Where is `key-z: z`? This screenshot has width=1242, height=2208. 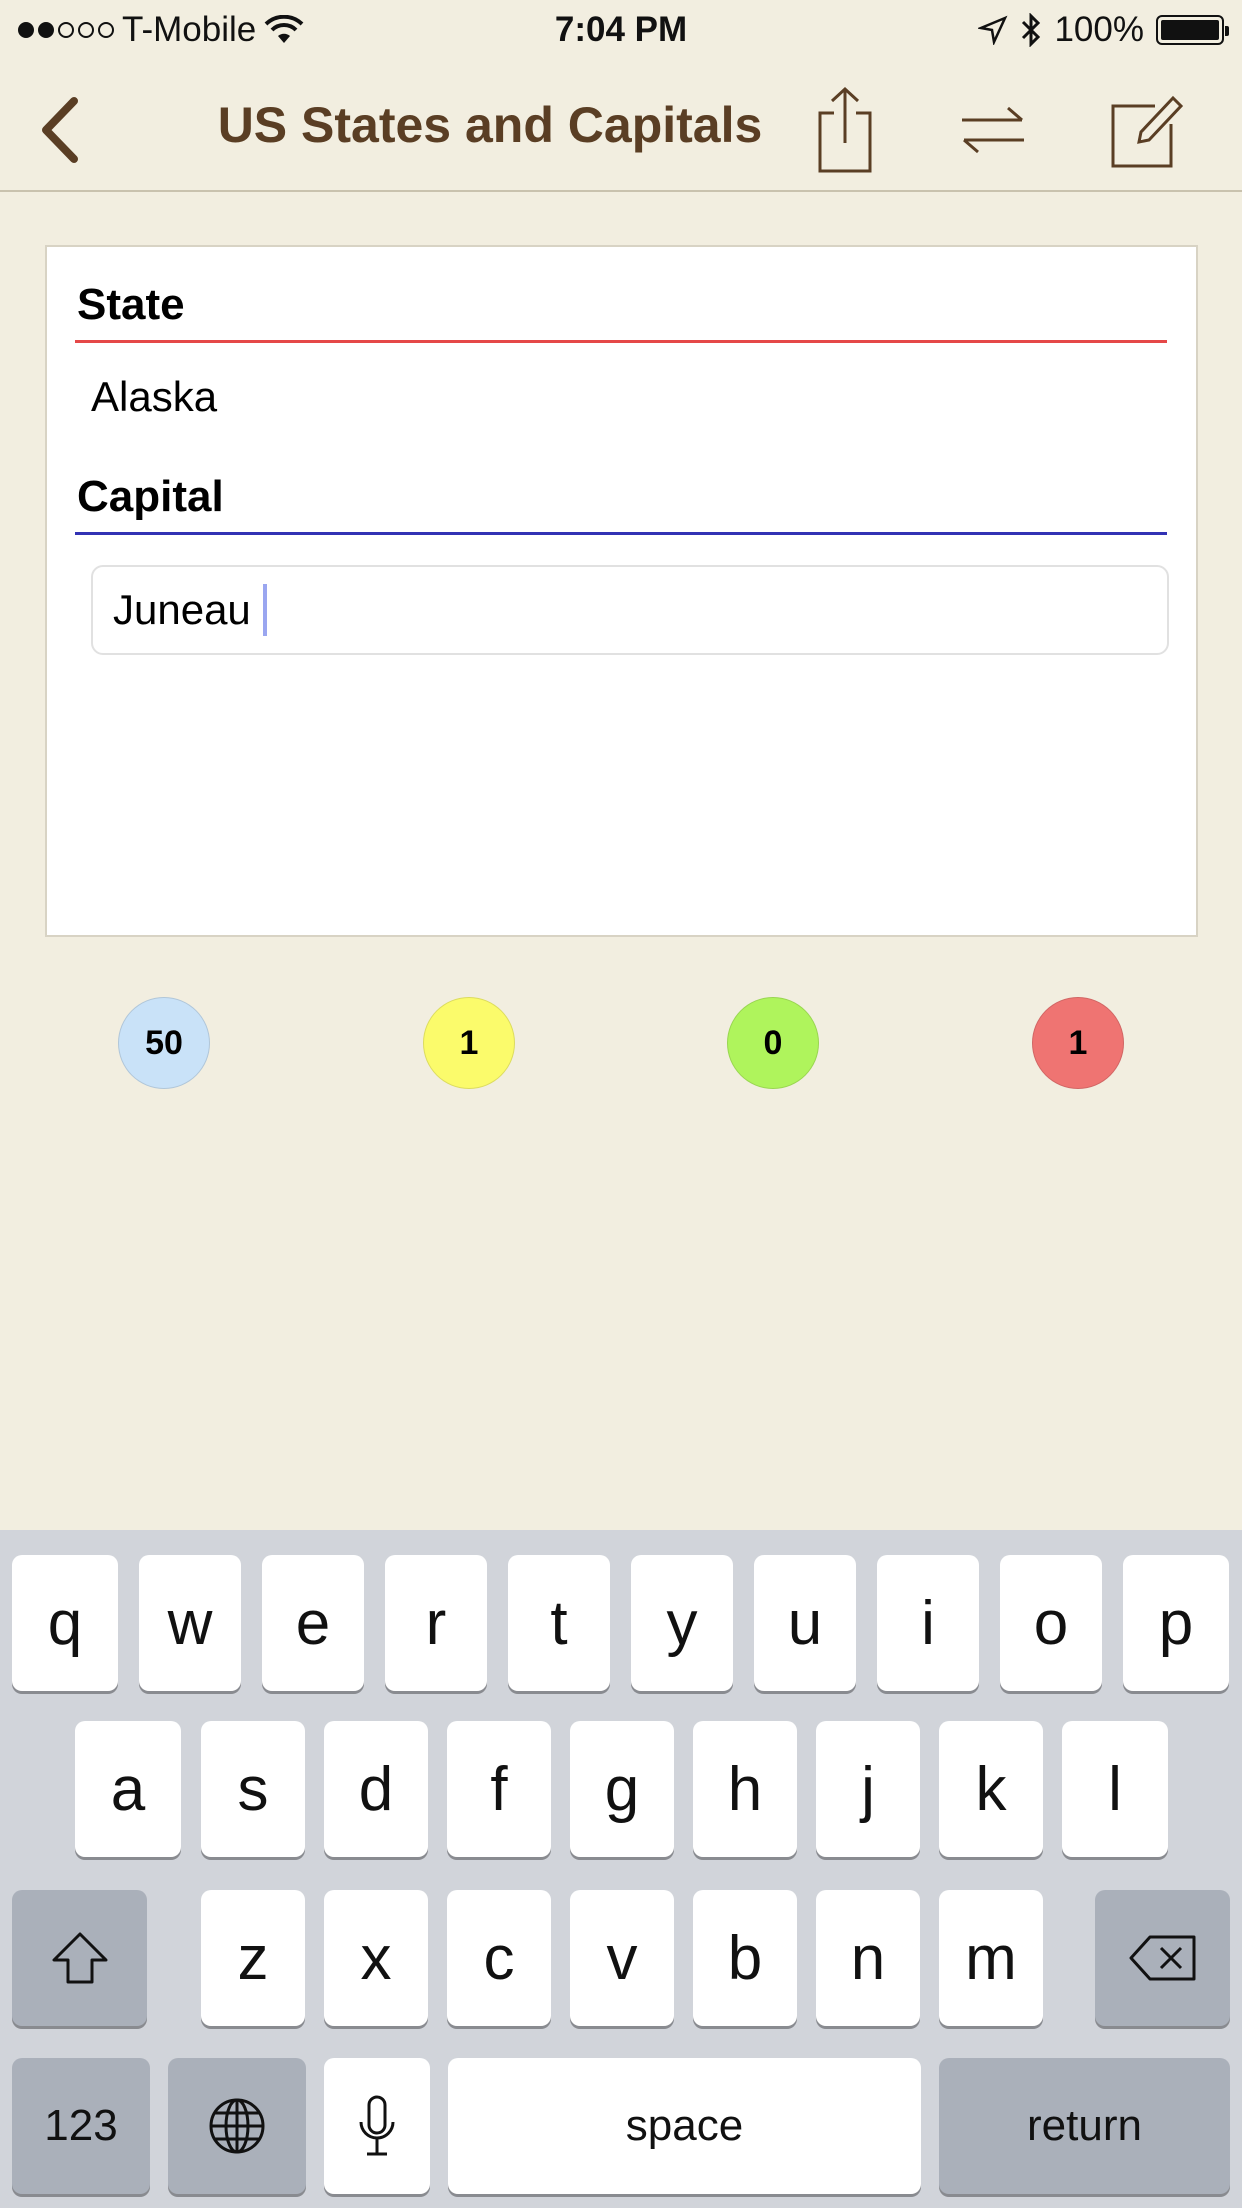 key-z: z is located at coordinates (253, 1958).